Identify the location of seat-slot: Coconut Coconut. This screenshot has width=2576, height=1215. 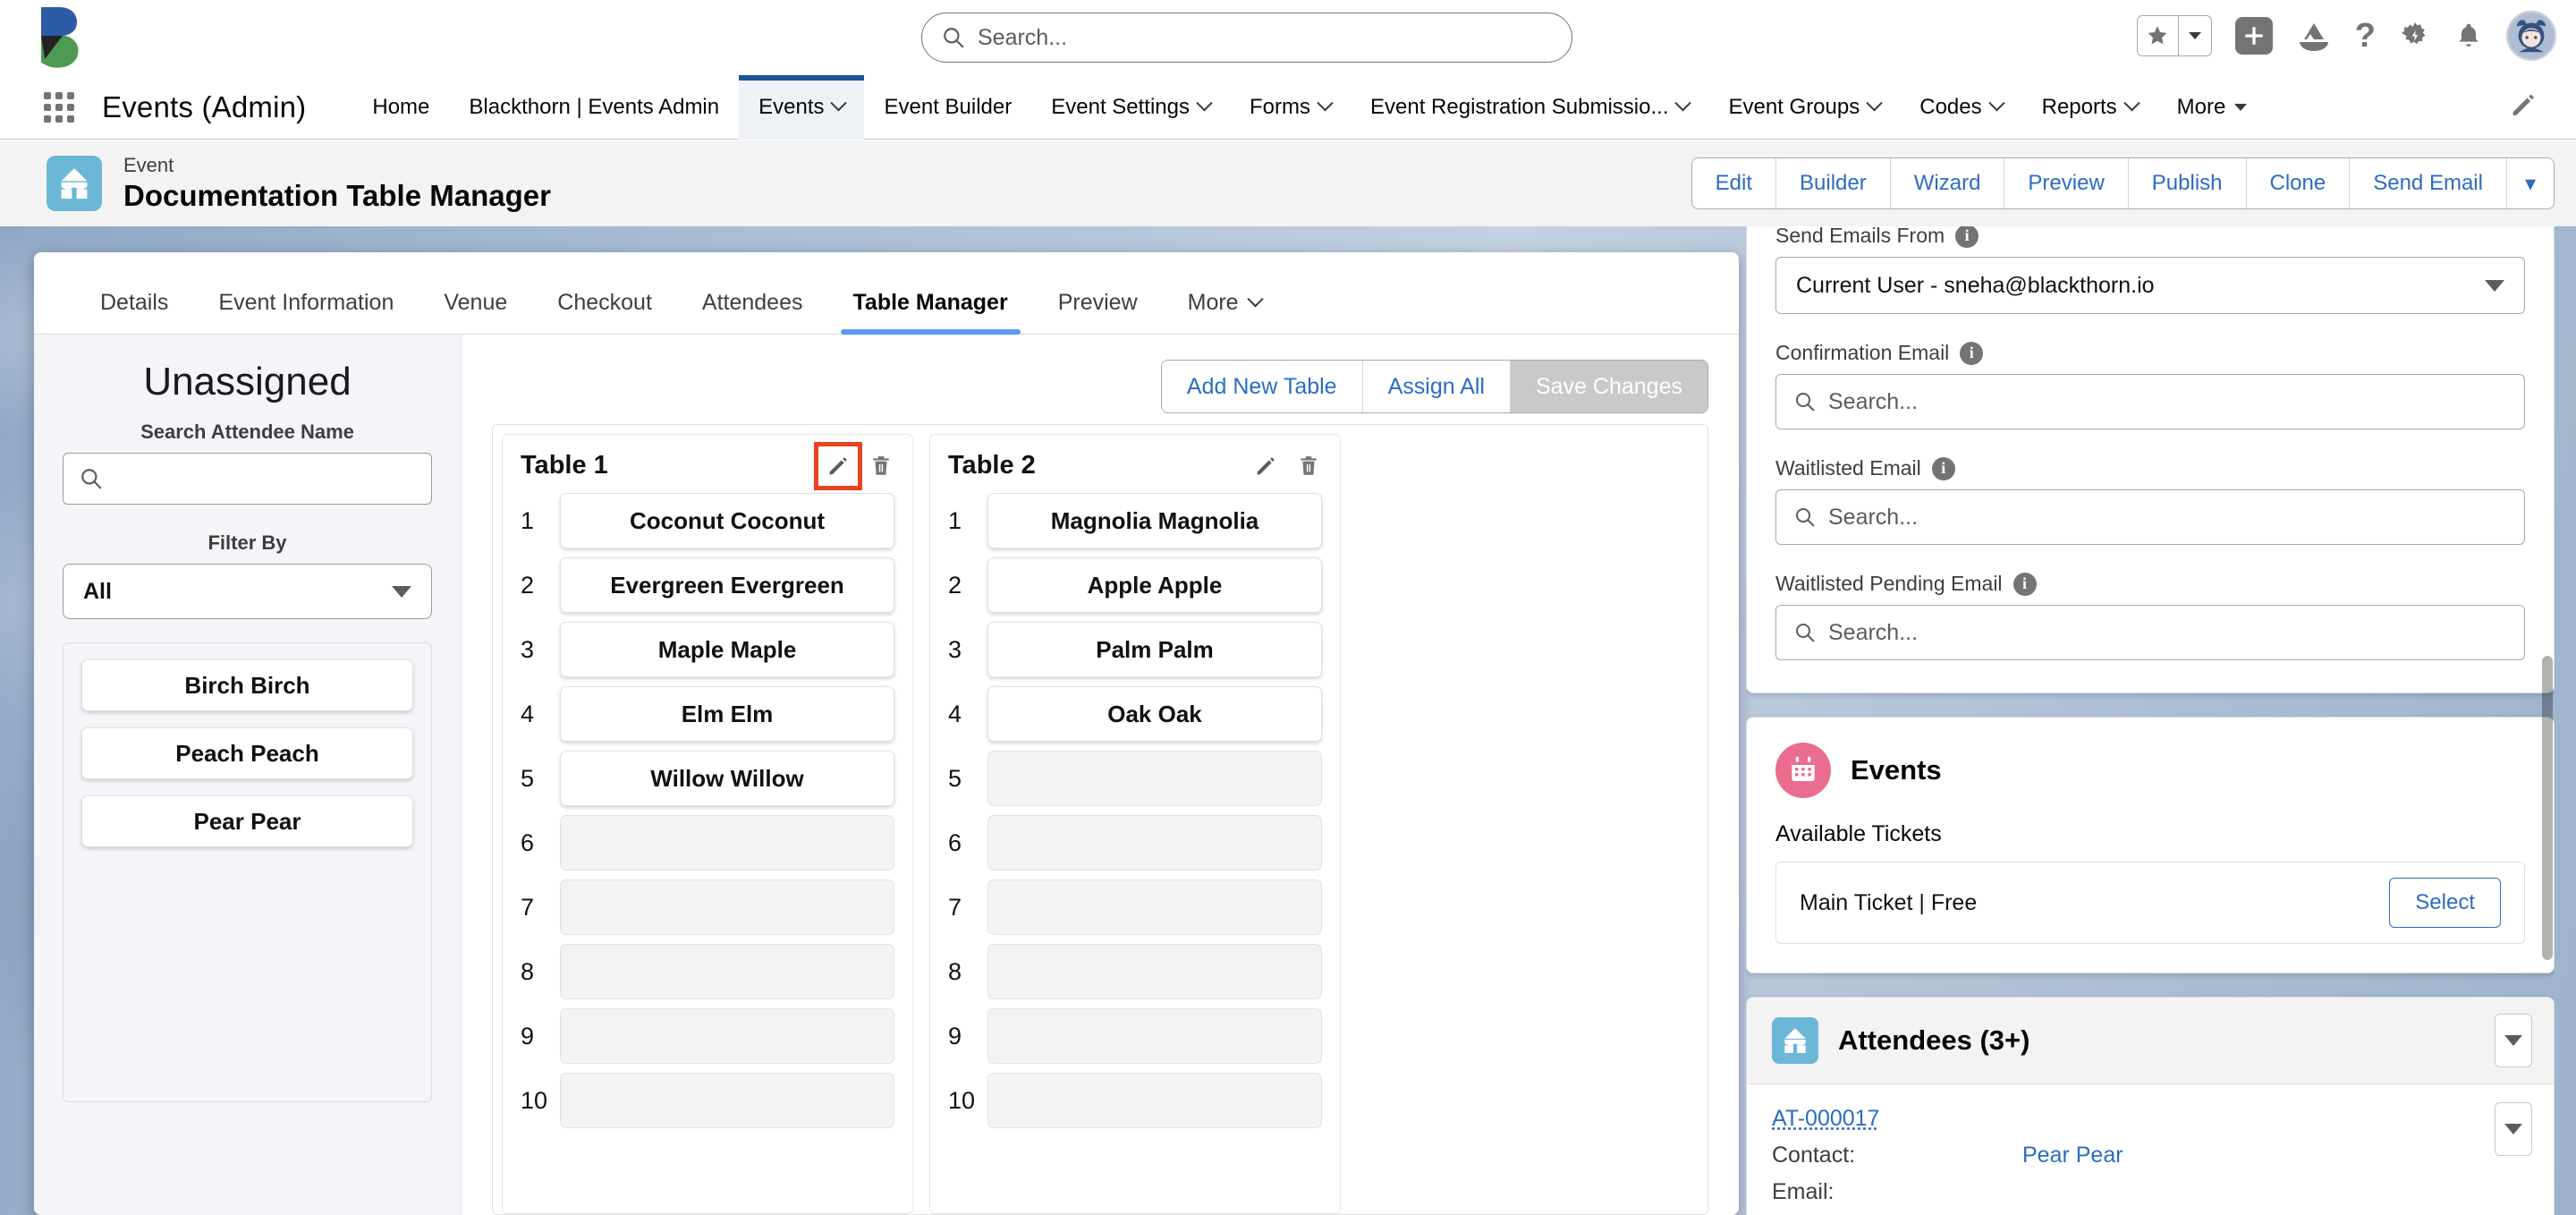
(727, 520).